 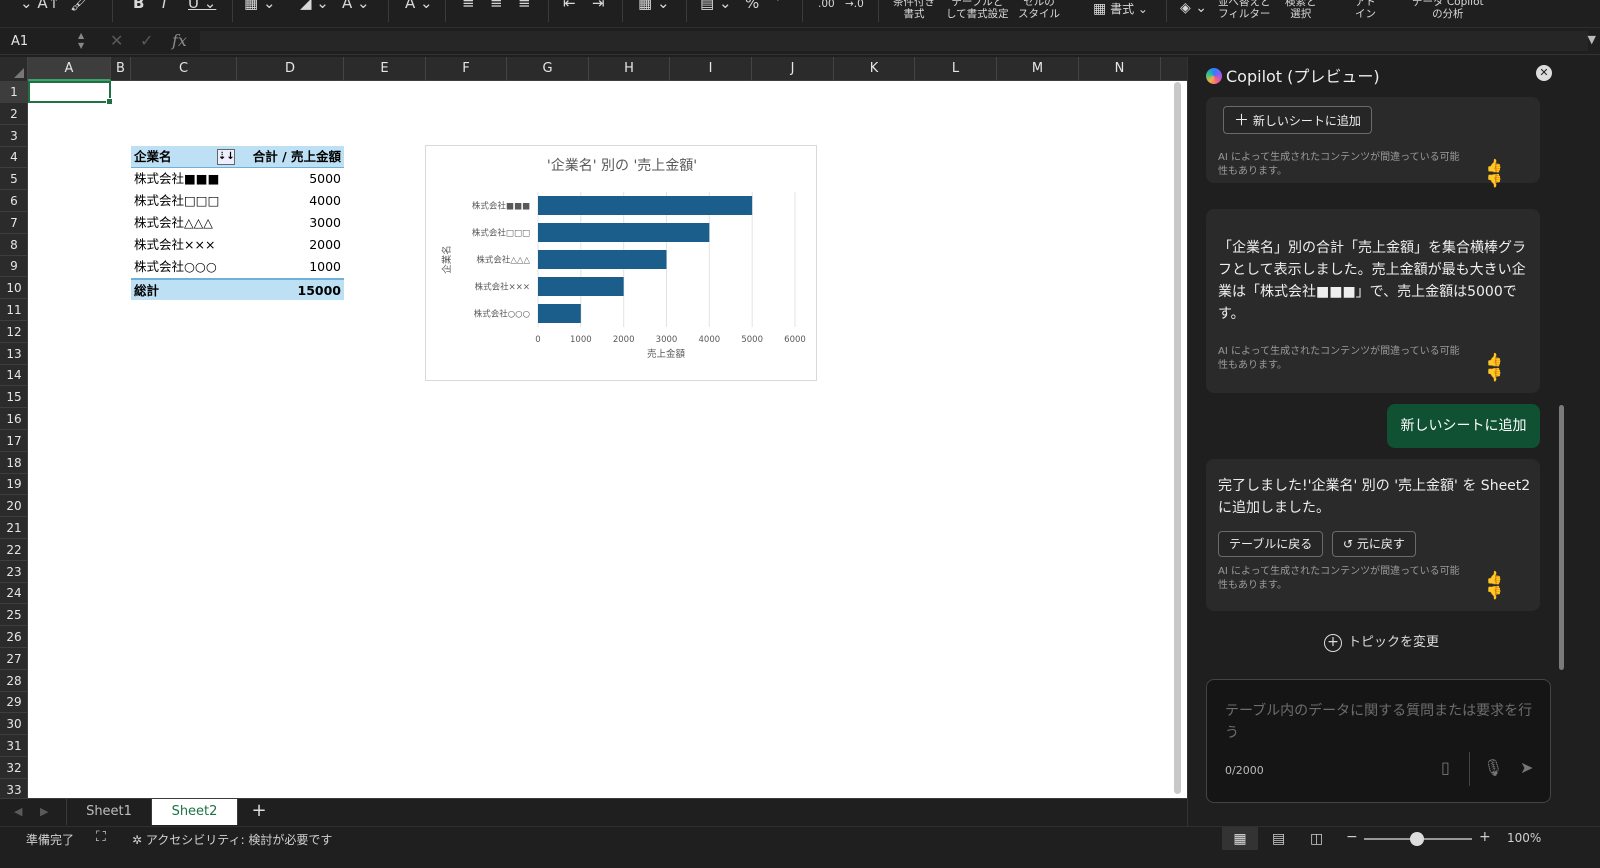 I want to click on row-header-1: 1, so click(x=14, y=92).